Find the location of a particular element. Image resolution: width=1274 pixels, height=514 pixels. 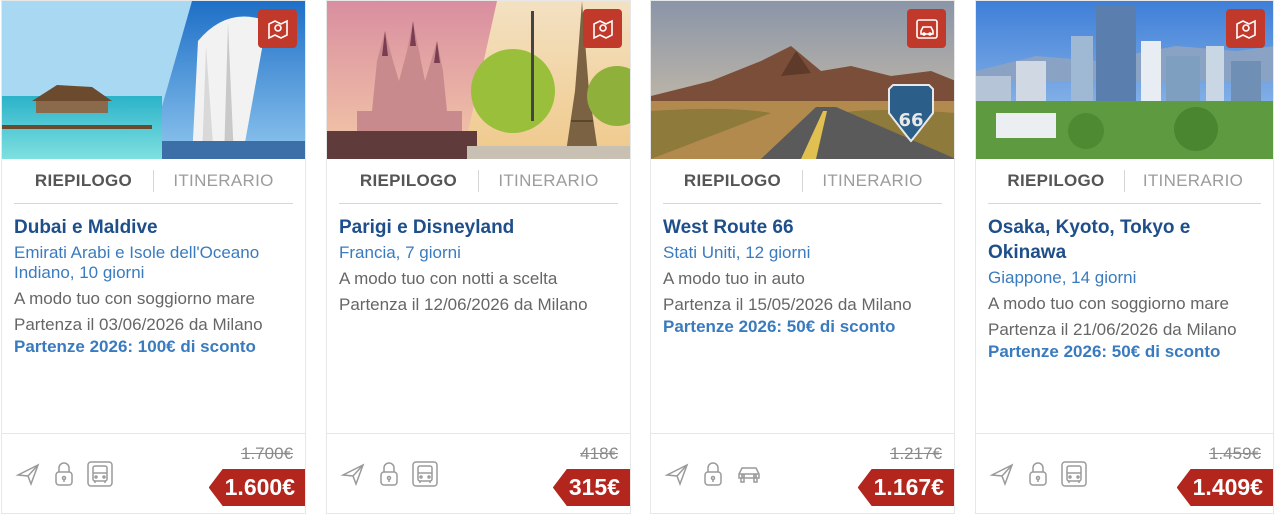

tour-title: West Route 66 is located at coordinates (805, 227).